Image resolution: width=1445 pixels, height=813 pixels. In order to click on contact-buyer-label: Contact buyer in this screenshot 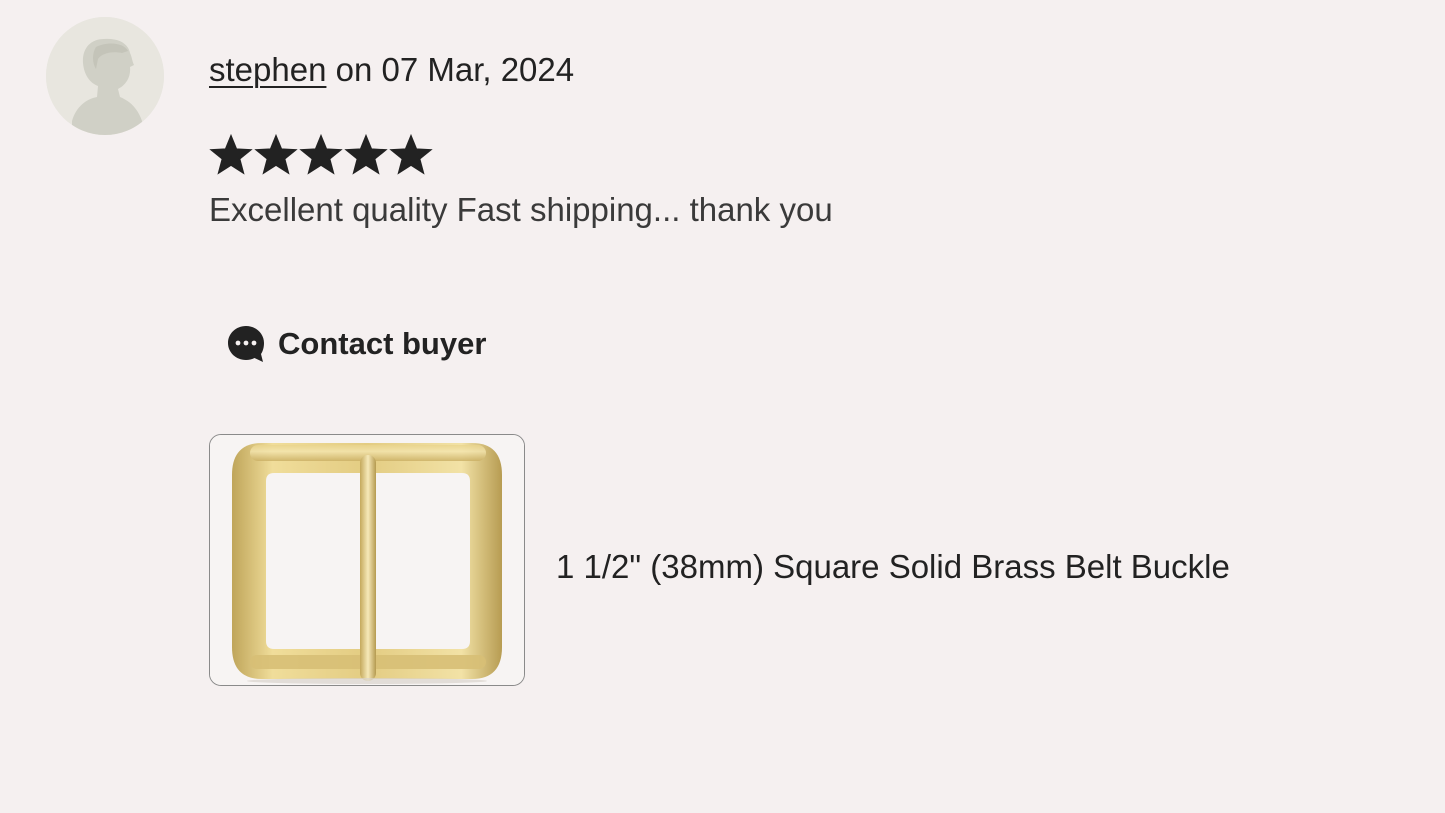, I will do `click(382, 343)`.